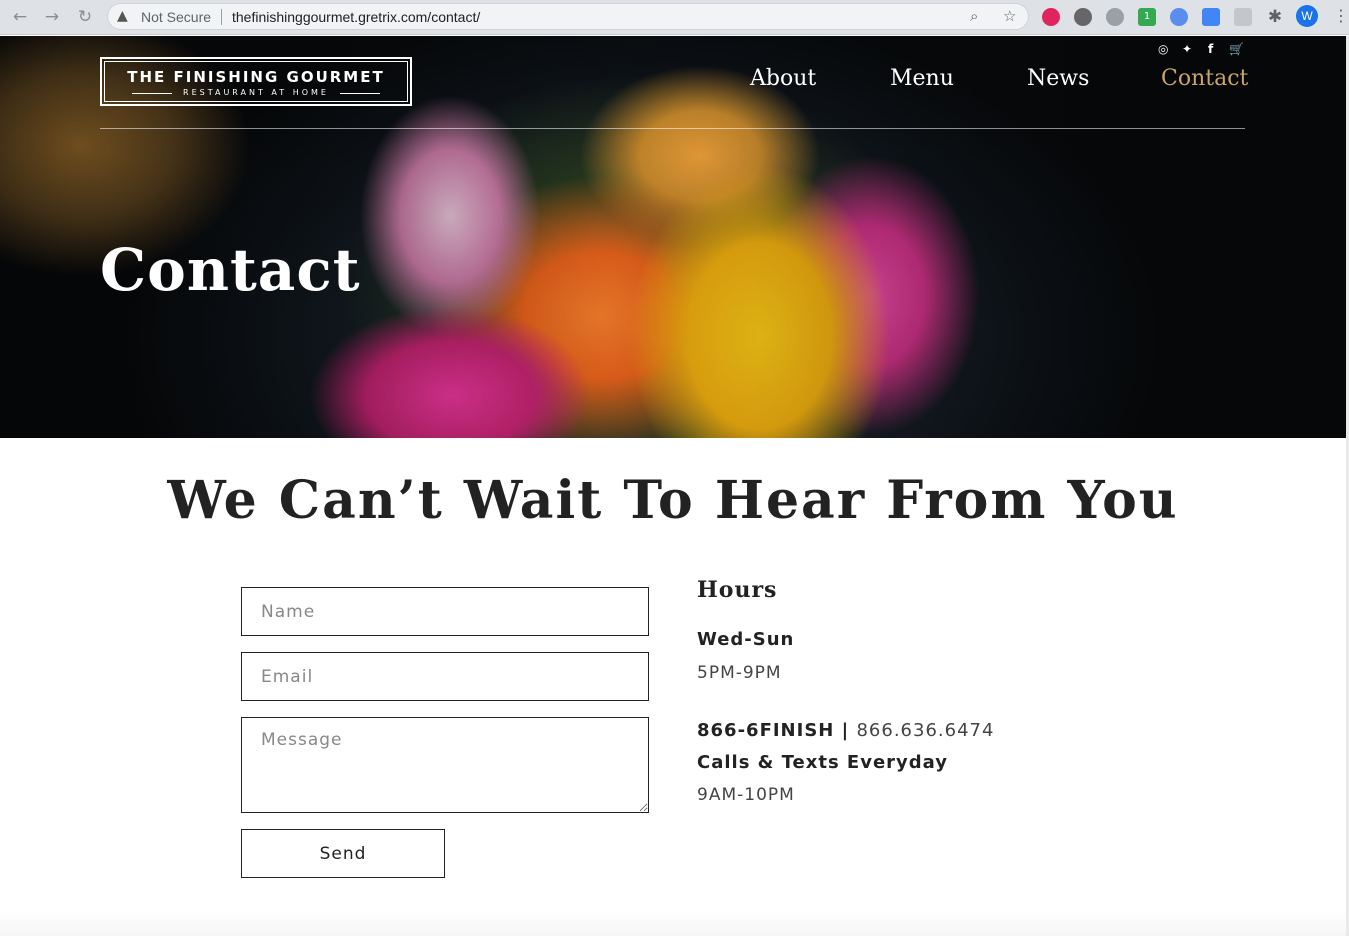 The height and width of the screenshot is (936, 1349). What do you see at coordinates (1275, 17) in the screenshot?
I see `extensions-icon: ✱` at bounding box center [1275, 17].